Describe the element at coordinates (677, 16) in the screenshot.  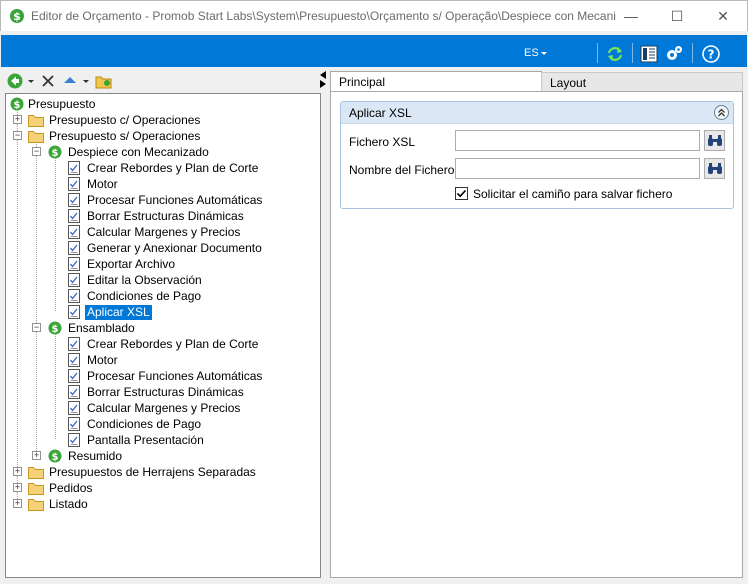
I see `maximize-button: ☐` at that location.